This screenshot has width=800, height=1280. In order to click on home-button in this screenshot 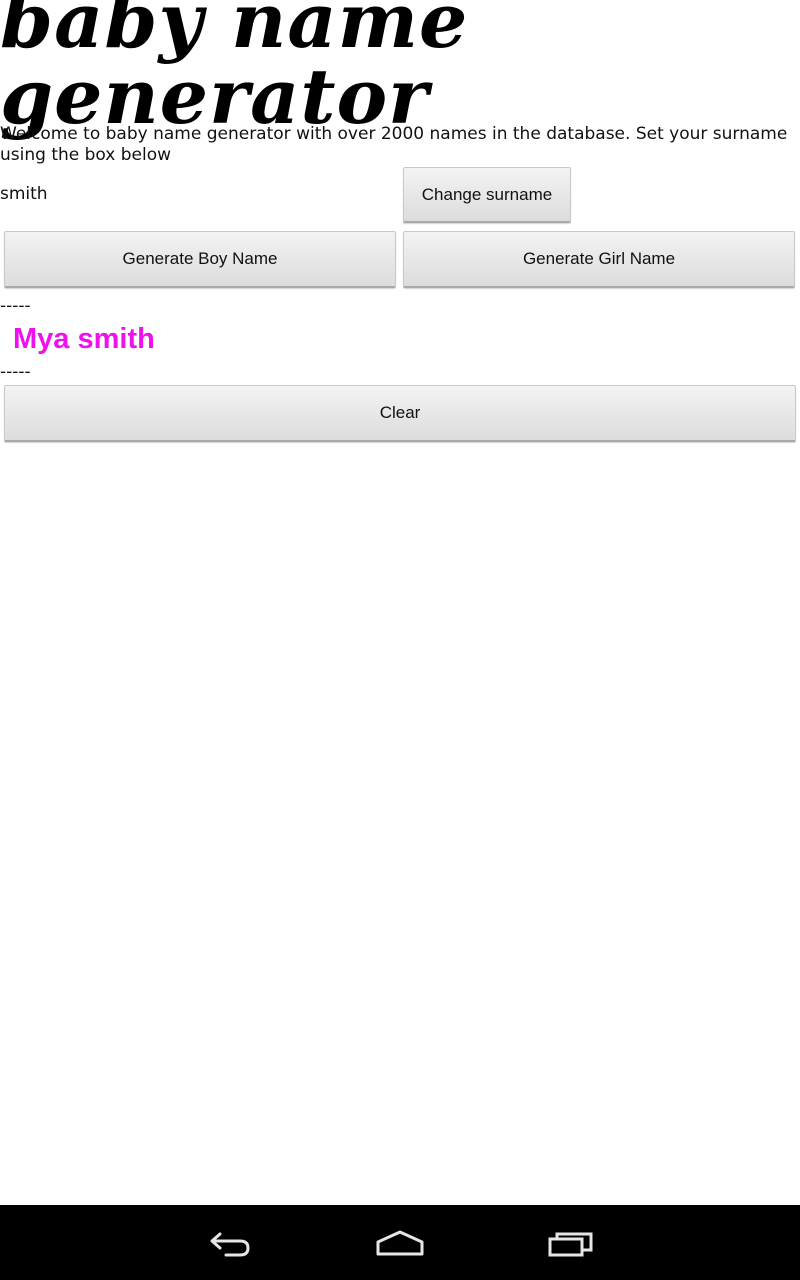, I will do `click(400, 1243)`.